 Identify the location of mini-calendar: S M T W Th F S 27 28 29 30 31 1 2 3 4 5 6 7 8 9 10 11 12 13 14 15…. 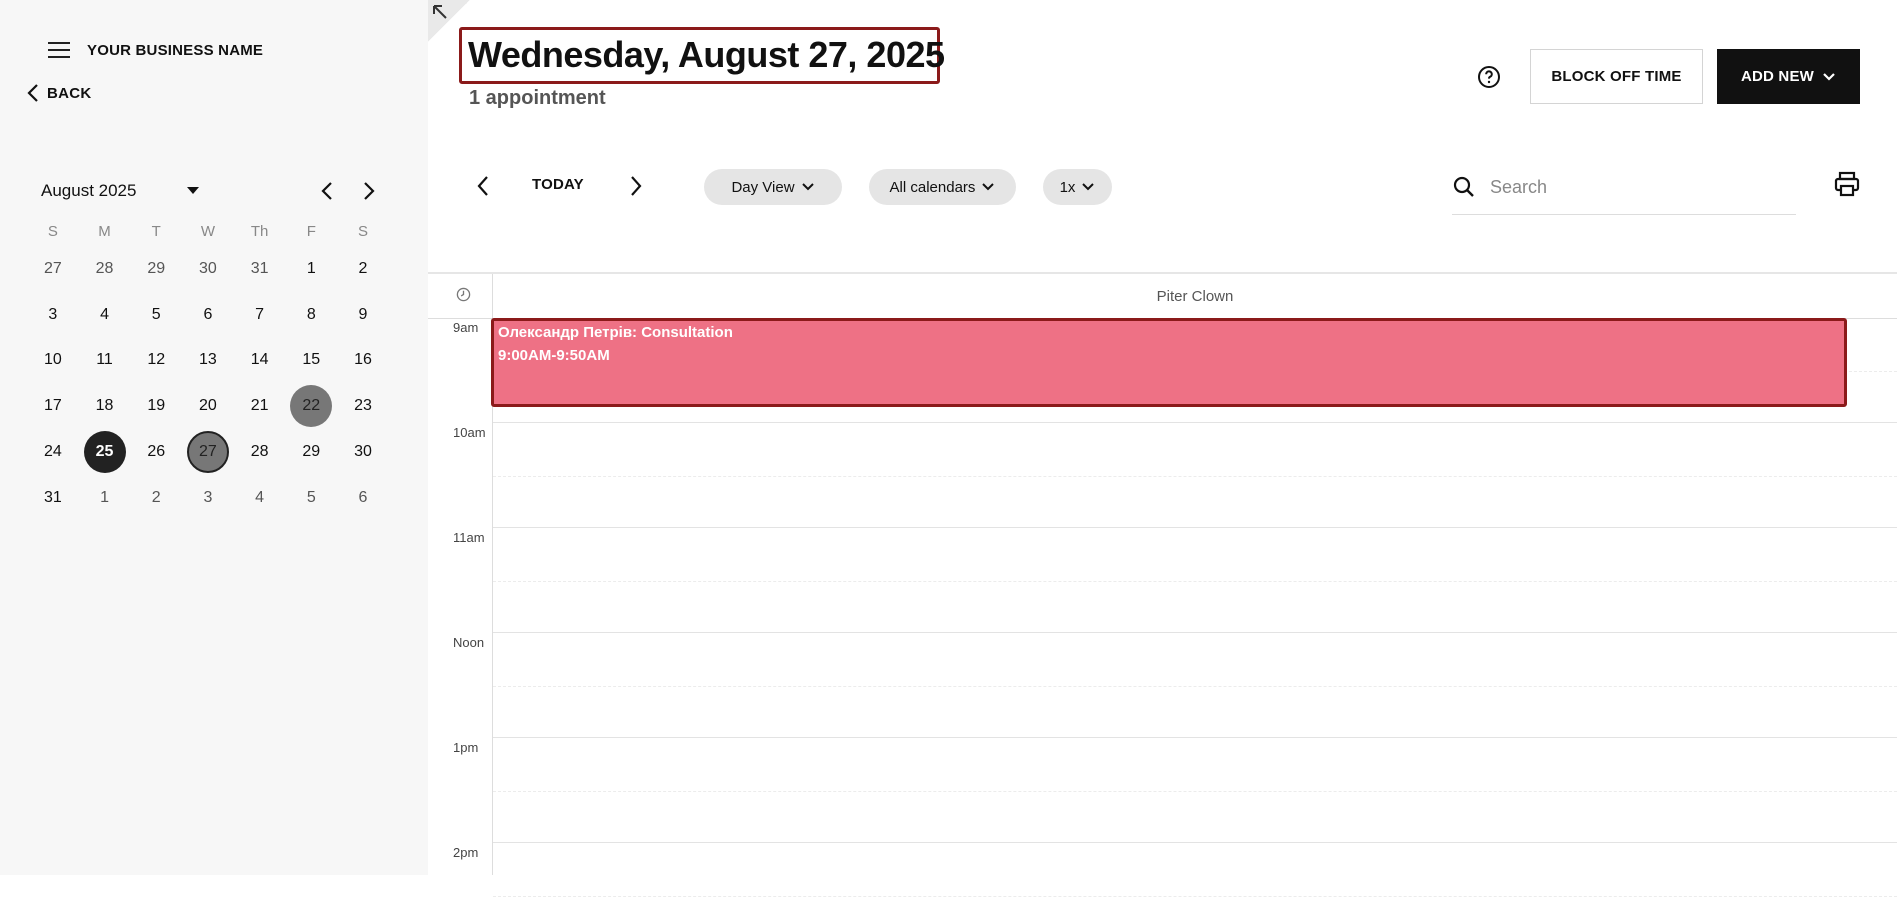
(208, 369).